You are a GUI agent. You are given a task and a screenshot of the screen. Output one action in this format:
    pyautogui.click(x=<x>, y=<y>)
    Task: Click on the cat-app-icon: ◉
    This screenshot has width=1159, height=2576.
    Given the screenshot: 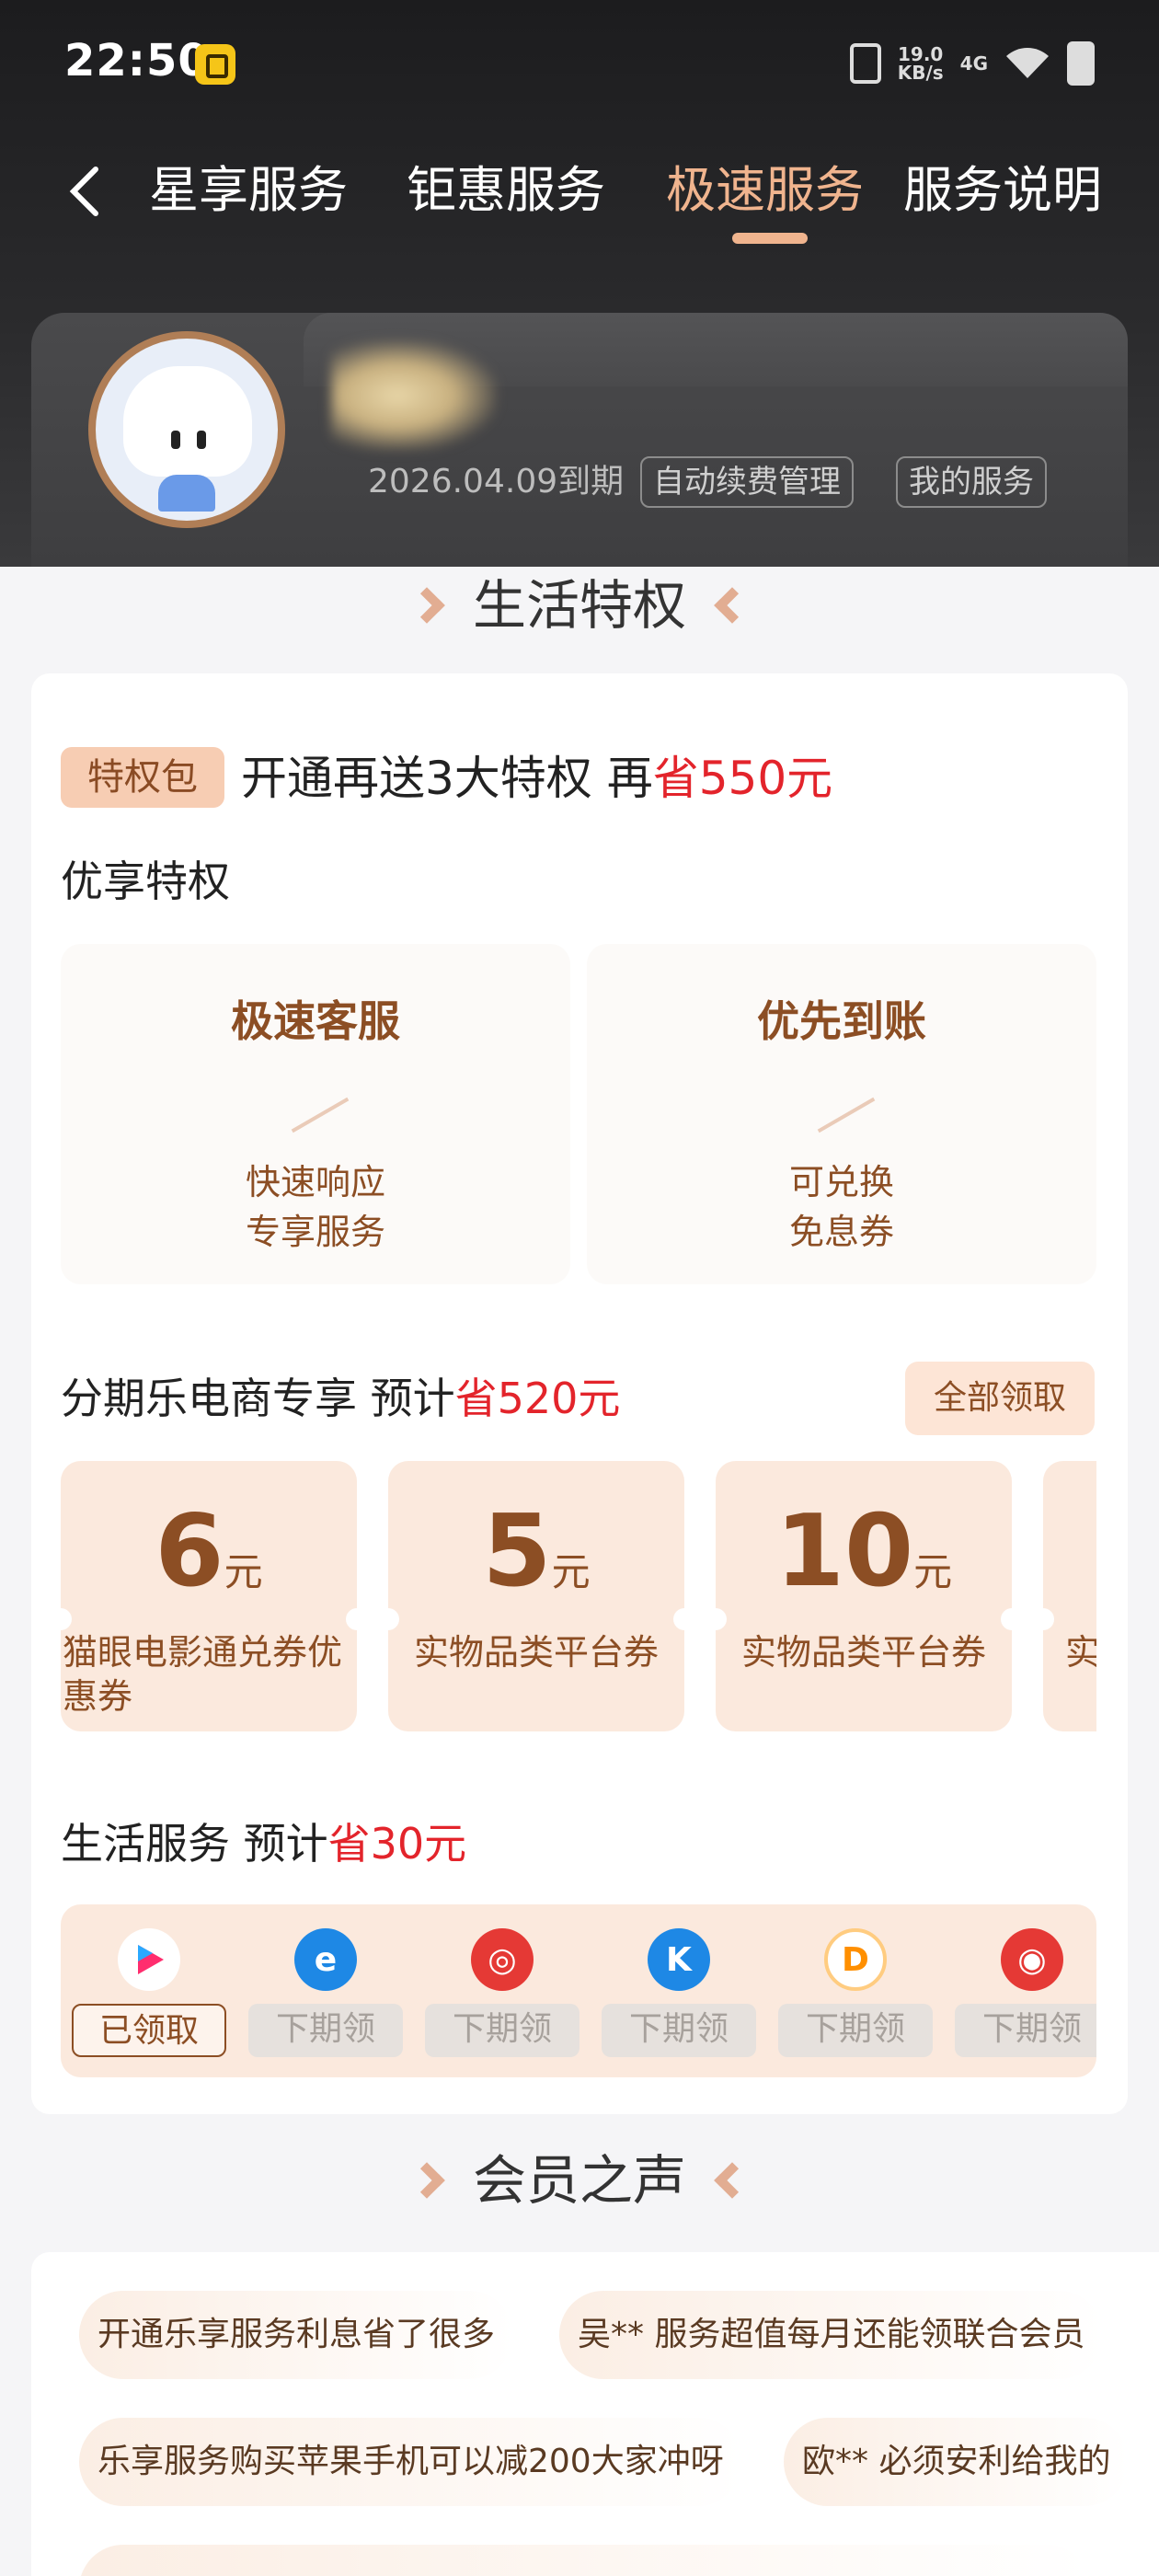 What is the action you would take?
    pyautogui.click(x=1032, y=1959)
    